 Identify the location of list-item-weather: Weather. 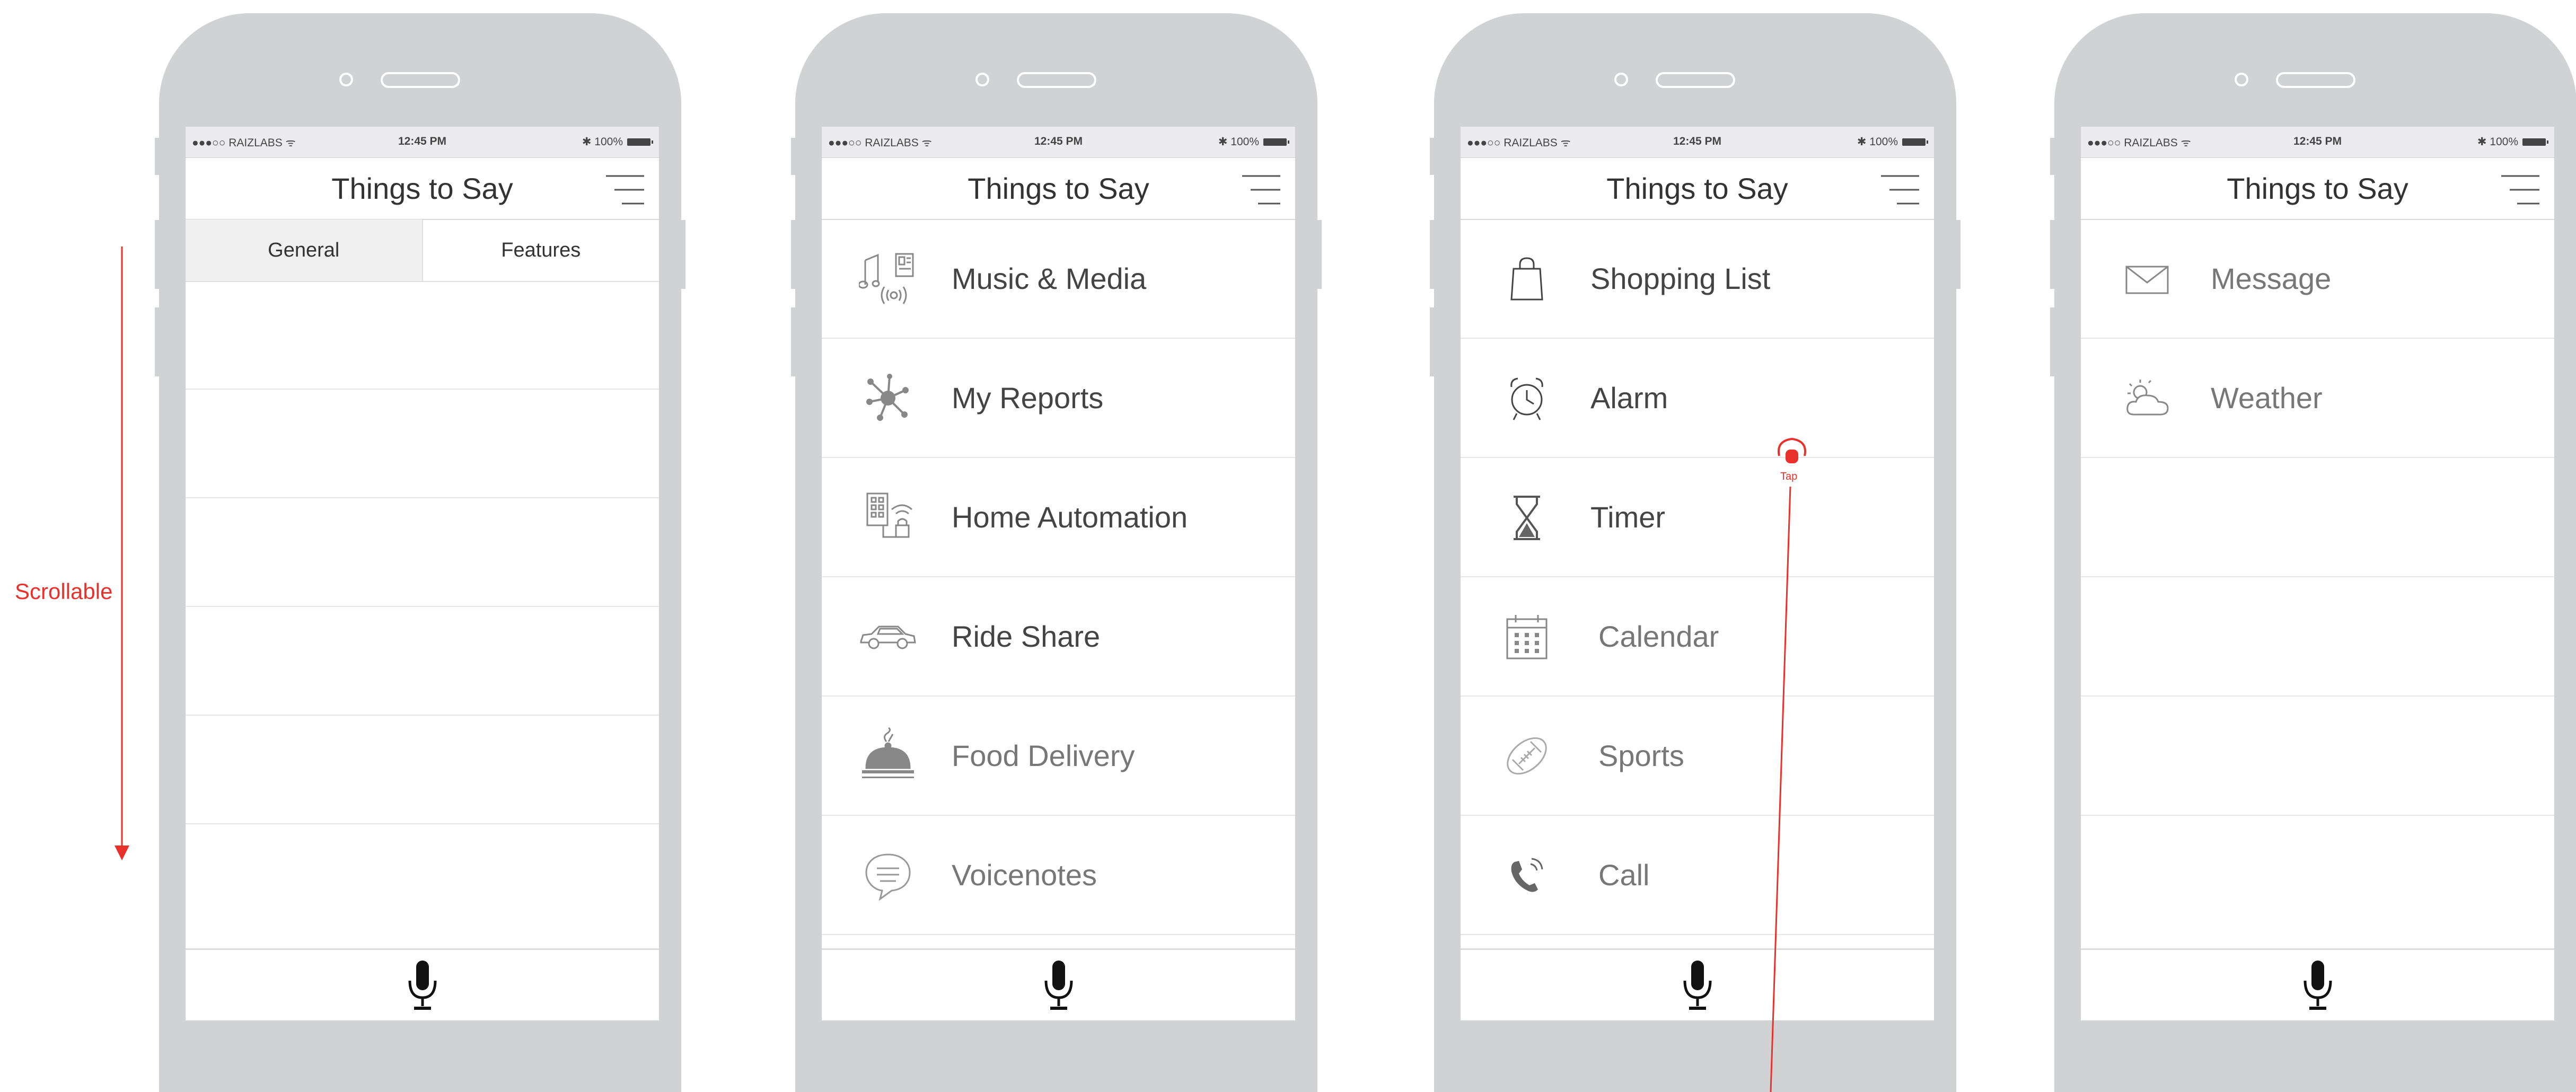
(2317, 399).